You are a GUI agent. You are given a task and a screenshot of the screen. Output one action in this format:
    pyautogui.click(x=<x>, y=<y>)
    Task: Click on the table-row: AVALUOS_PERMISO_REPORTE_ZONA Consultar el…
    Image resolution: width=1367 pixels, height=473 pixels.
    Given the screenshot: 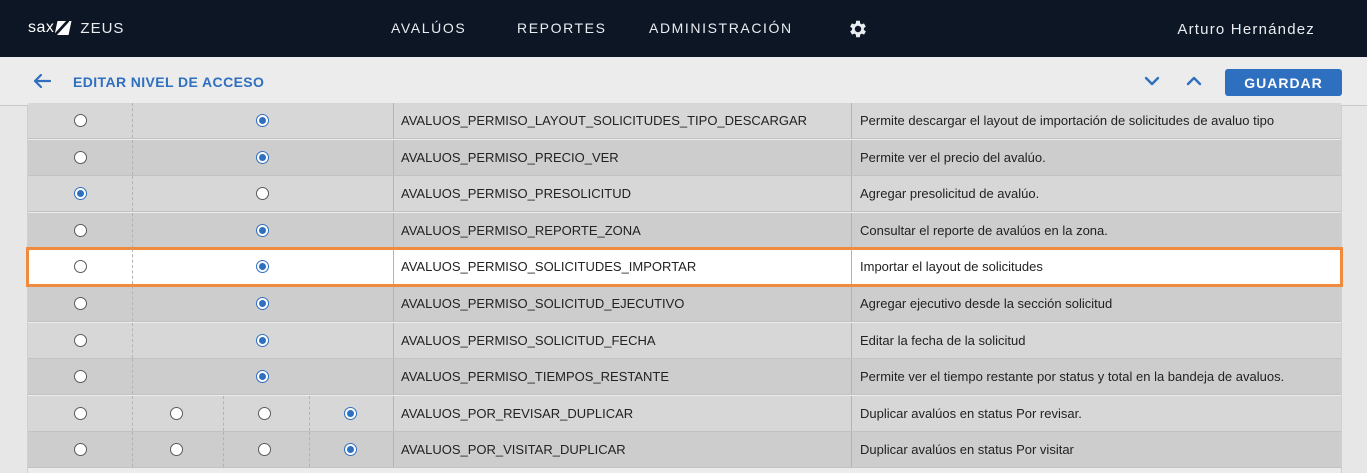 What is the action you would take?
    pyautogui.click(x=684, y=230)
    